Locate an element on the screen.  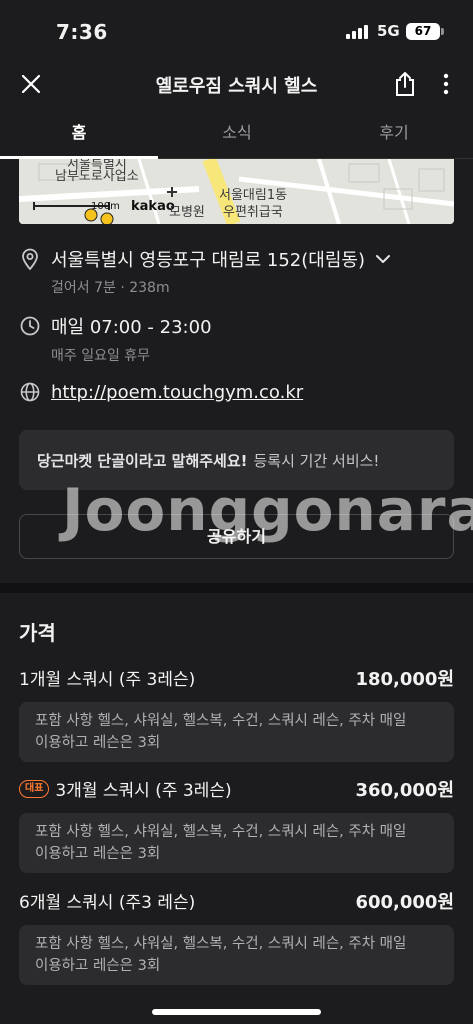
chevron-down-icon is located at coordinates (383, 259).